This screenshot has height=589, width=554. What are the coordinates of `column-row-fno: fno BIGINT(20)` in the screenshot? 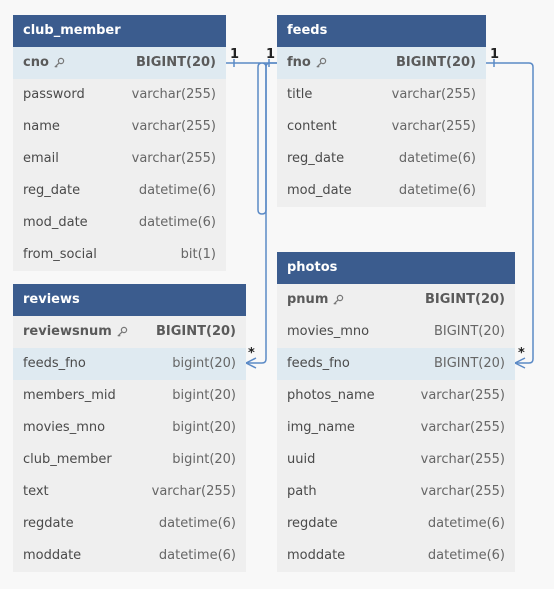 It's located at (381, 63).